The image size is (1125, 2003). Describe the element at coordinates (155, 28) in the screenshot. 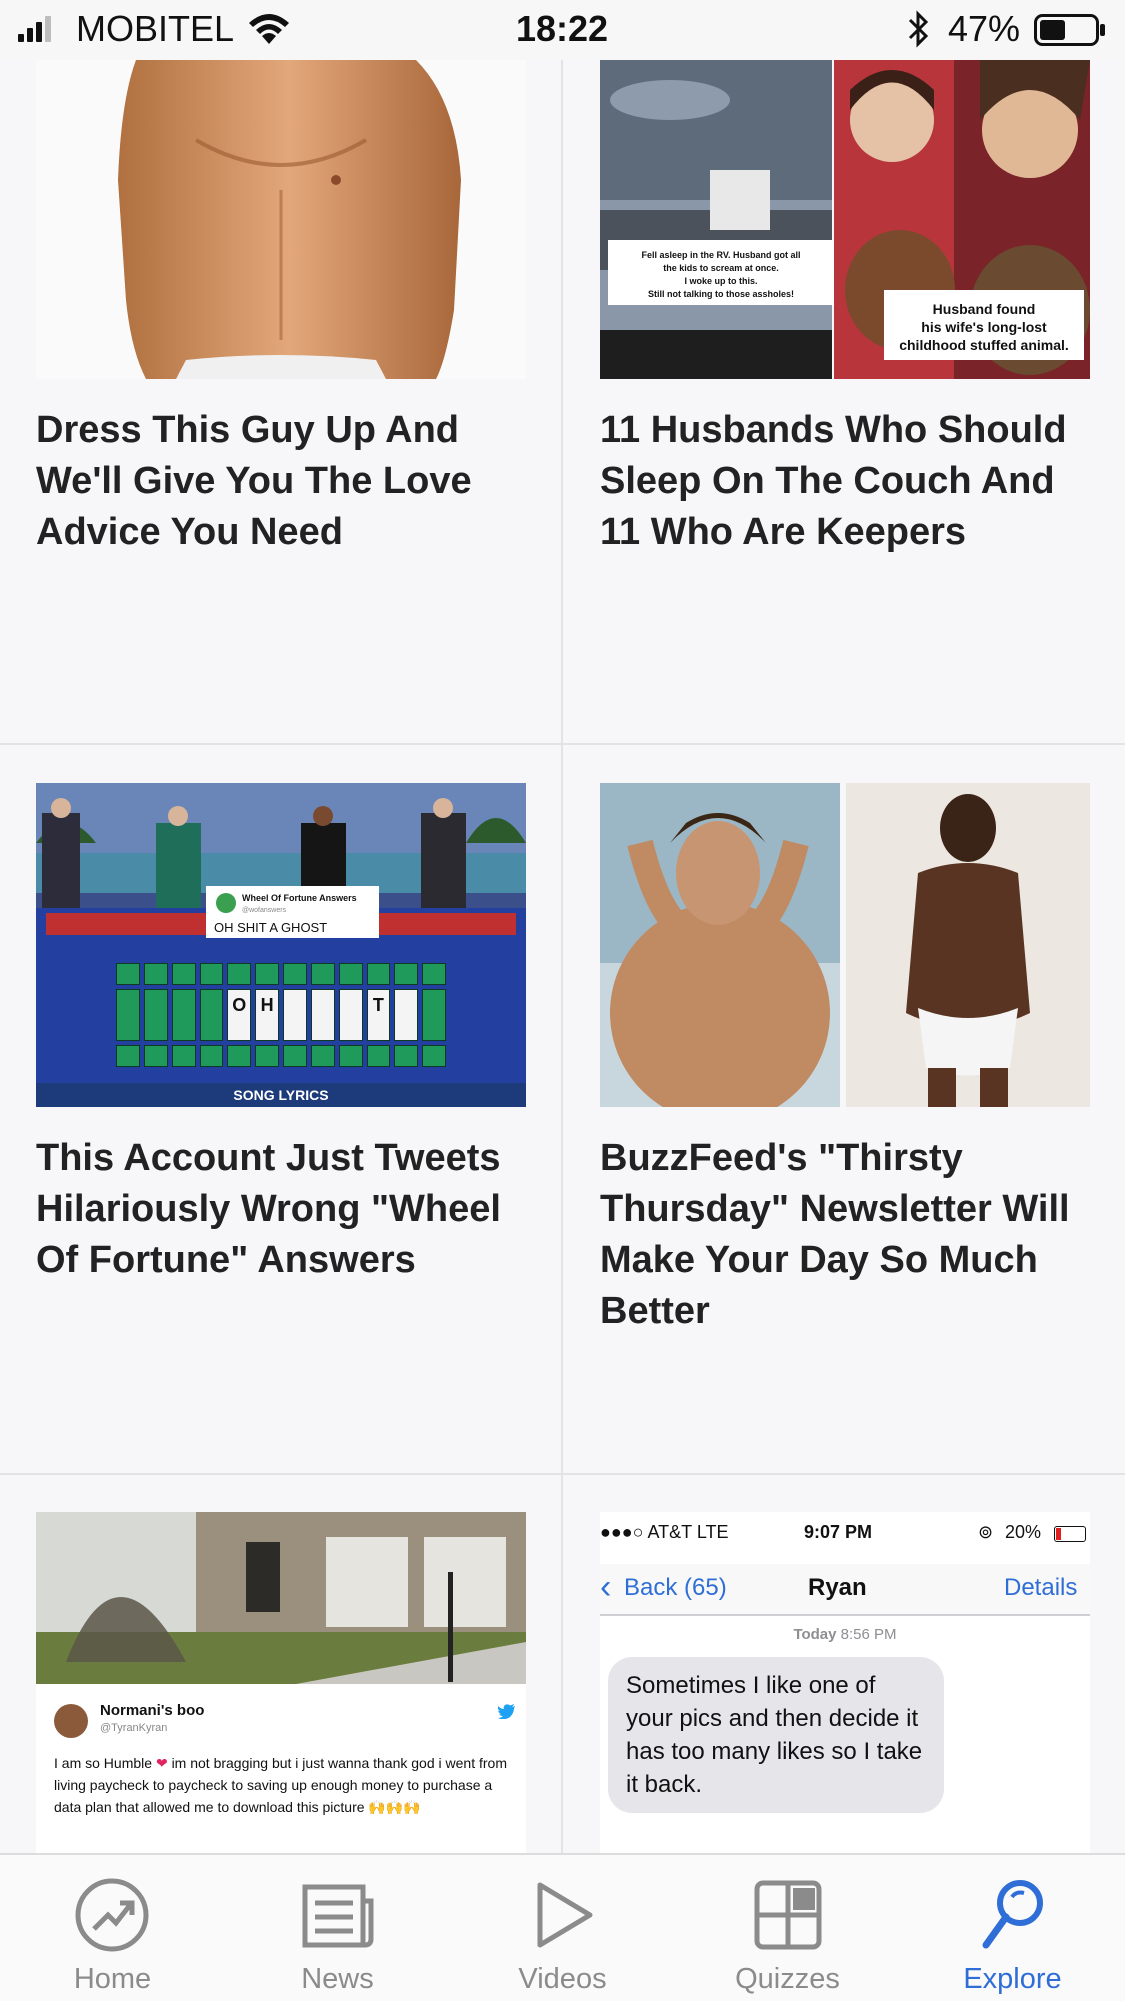

I see `carrier-name: MOBITEL` at that location.